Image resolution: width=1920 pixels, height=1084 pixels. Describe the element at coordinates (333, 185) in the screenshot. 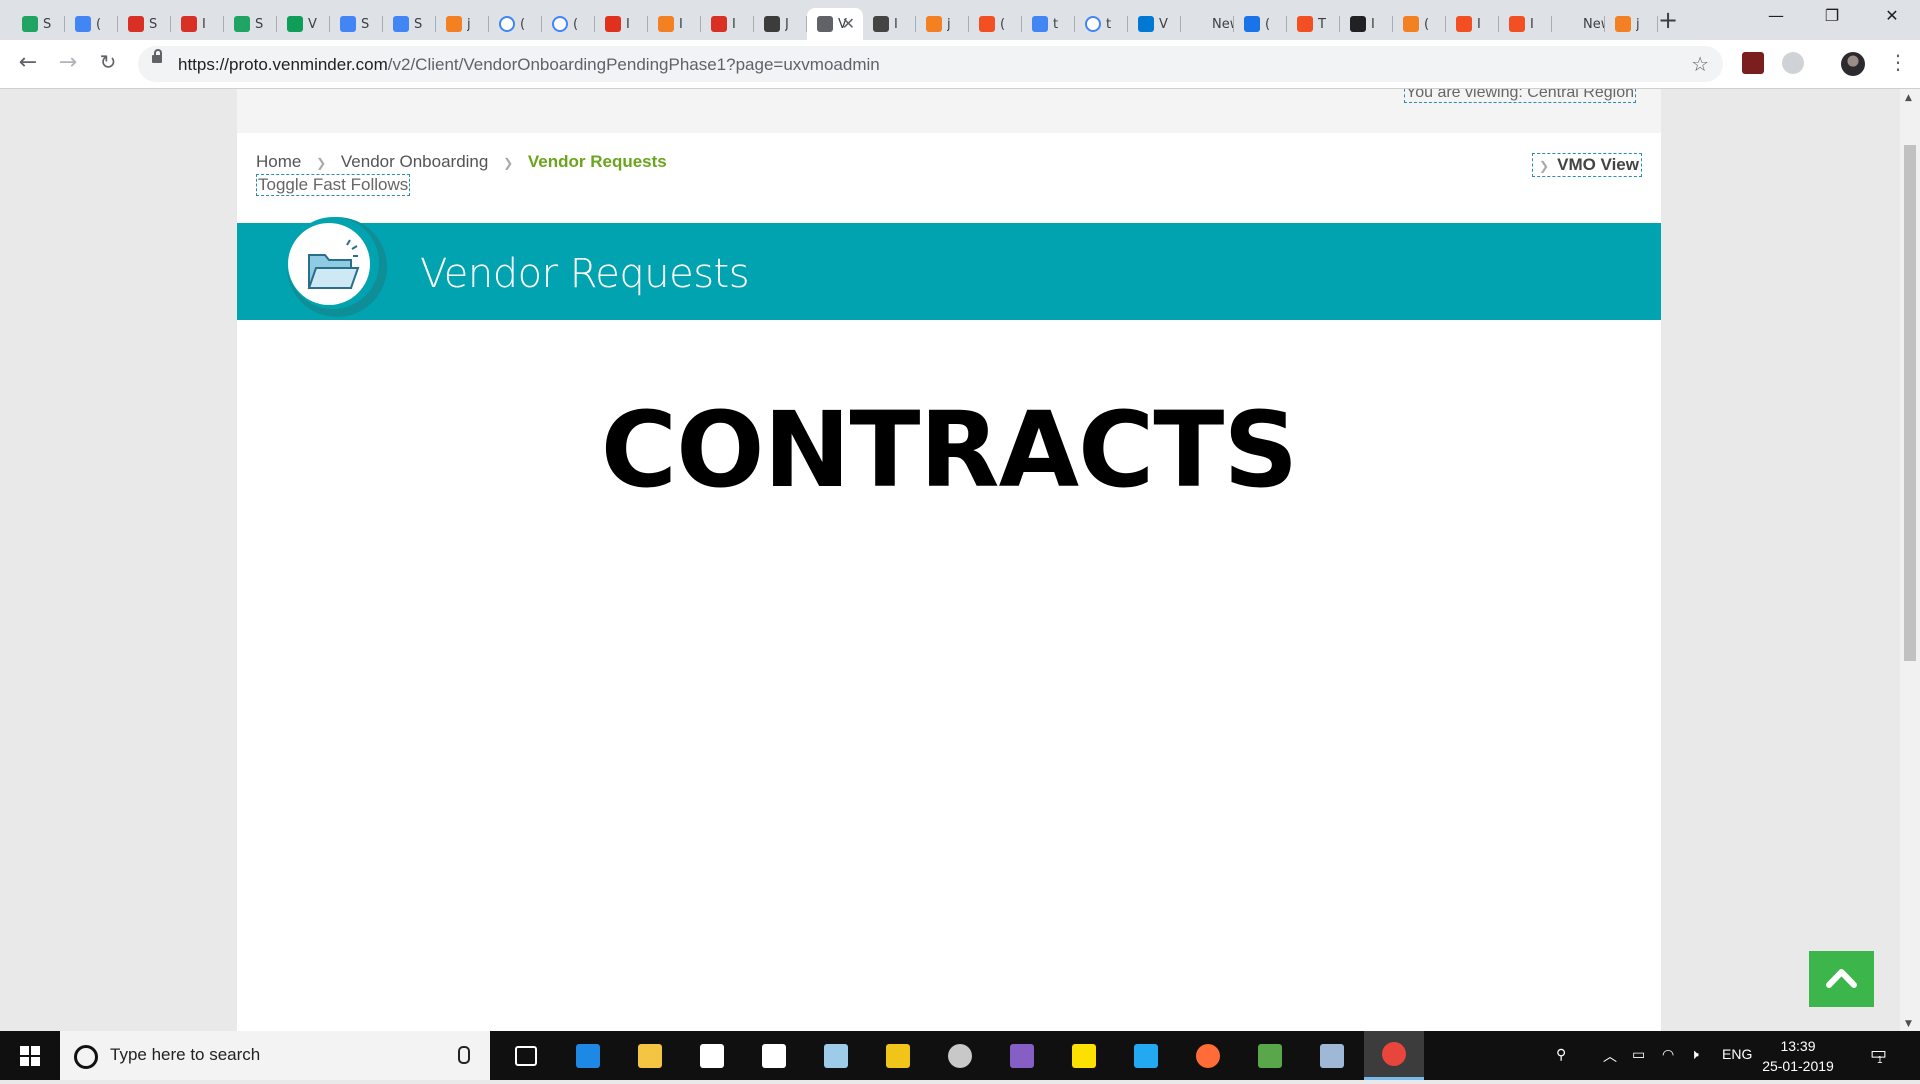

I see `toggle-fast-follows-button: Toggle Fast Follows` at that location.